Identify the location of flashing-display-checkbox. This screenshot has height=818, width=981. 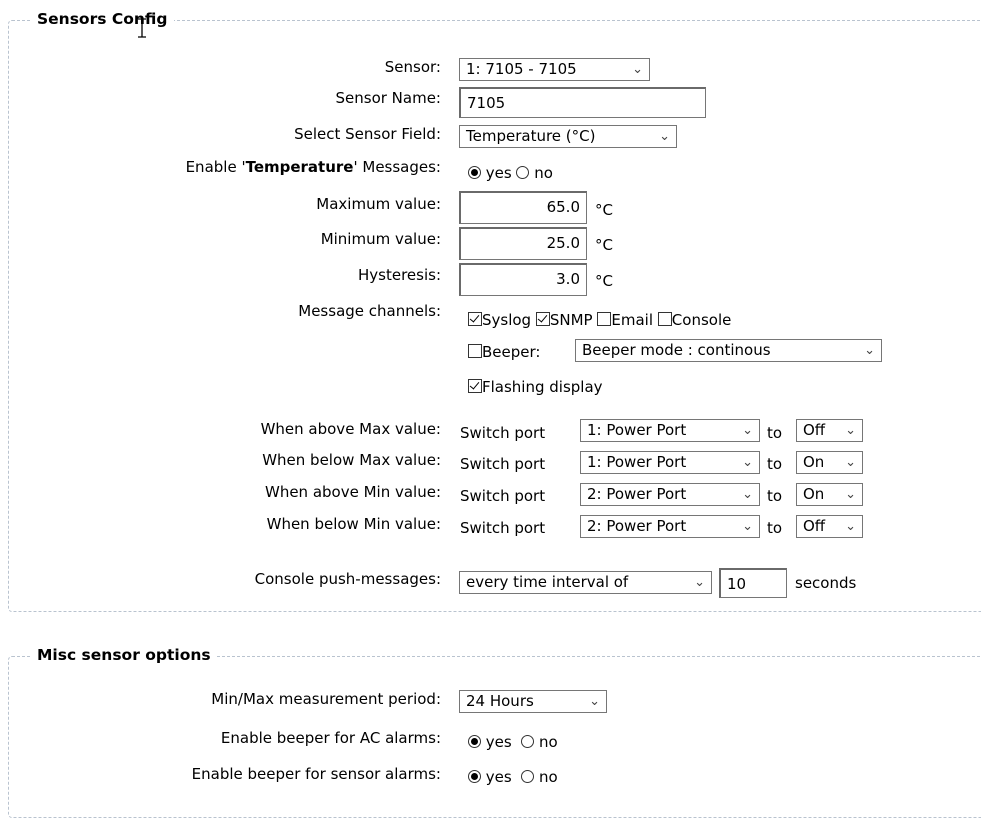
(475, 386).